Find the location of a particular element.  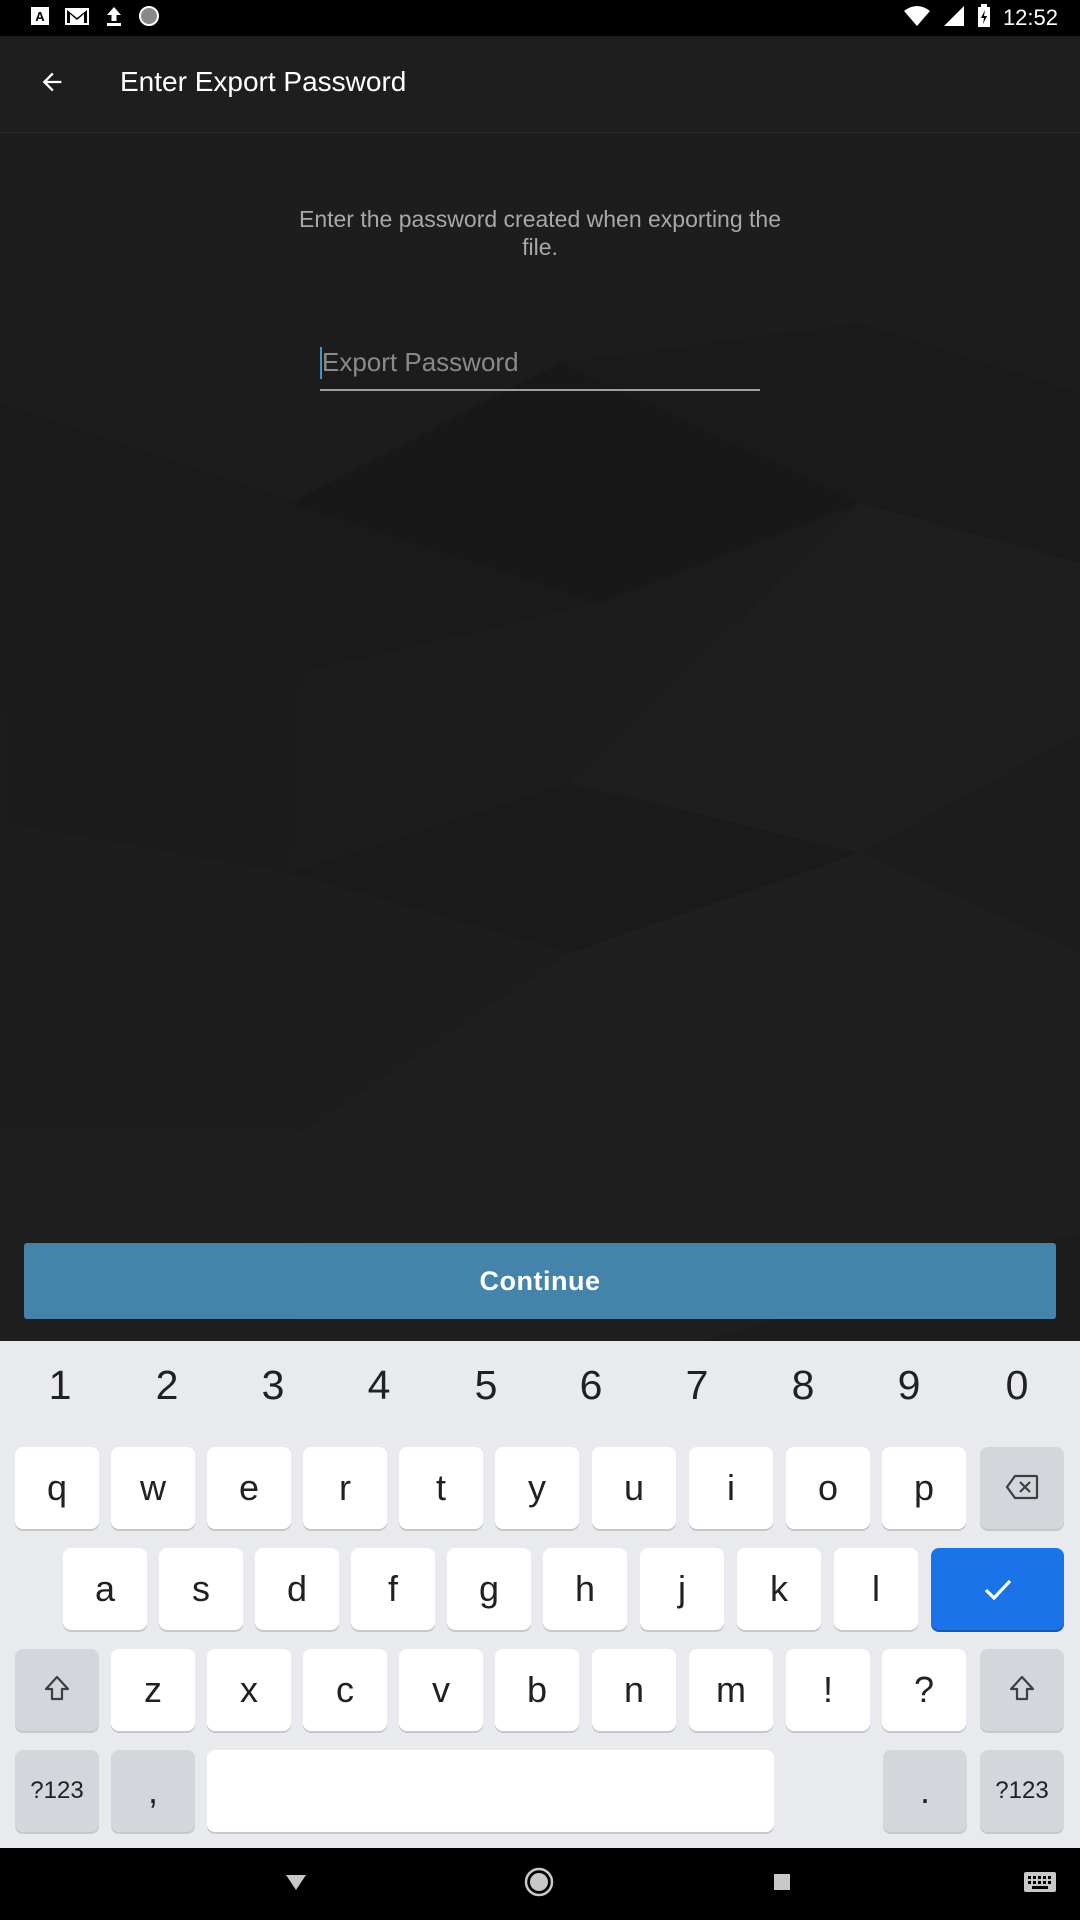

shift-key-right is located at coordinates (1022, 1690).